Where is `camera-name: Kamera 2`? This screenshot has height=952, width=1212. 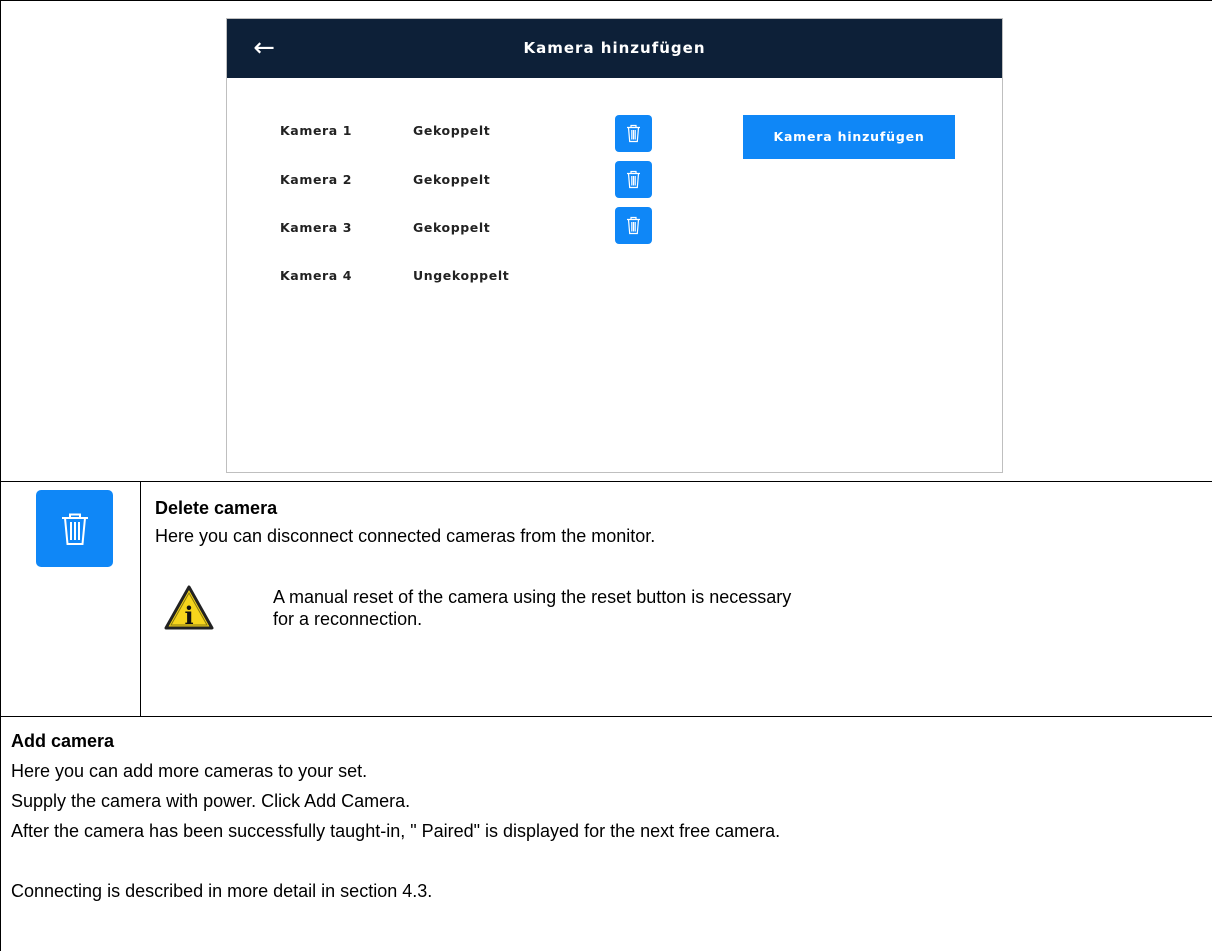 camera-name: Kamera 2 is located at coordinates (316, 179).